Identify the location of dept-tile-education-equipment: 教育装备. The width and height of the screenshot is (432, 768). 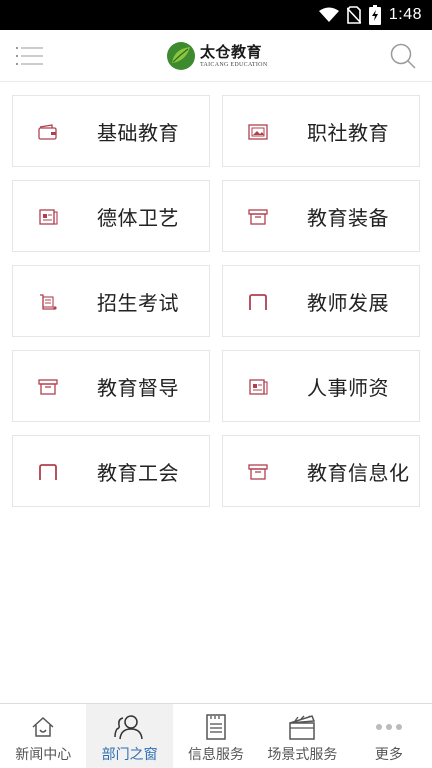
(321, 216).